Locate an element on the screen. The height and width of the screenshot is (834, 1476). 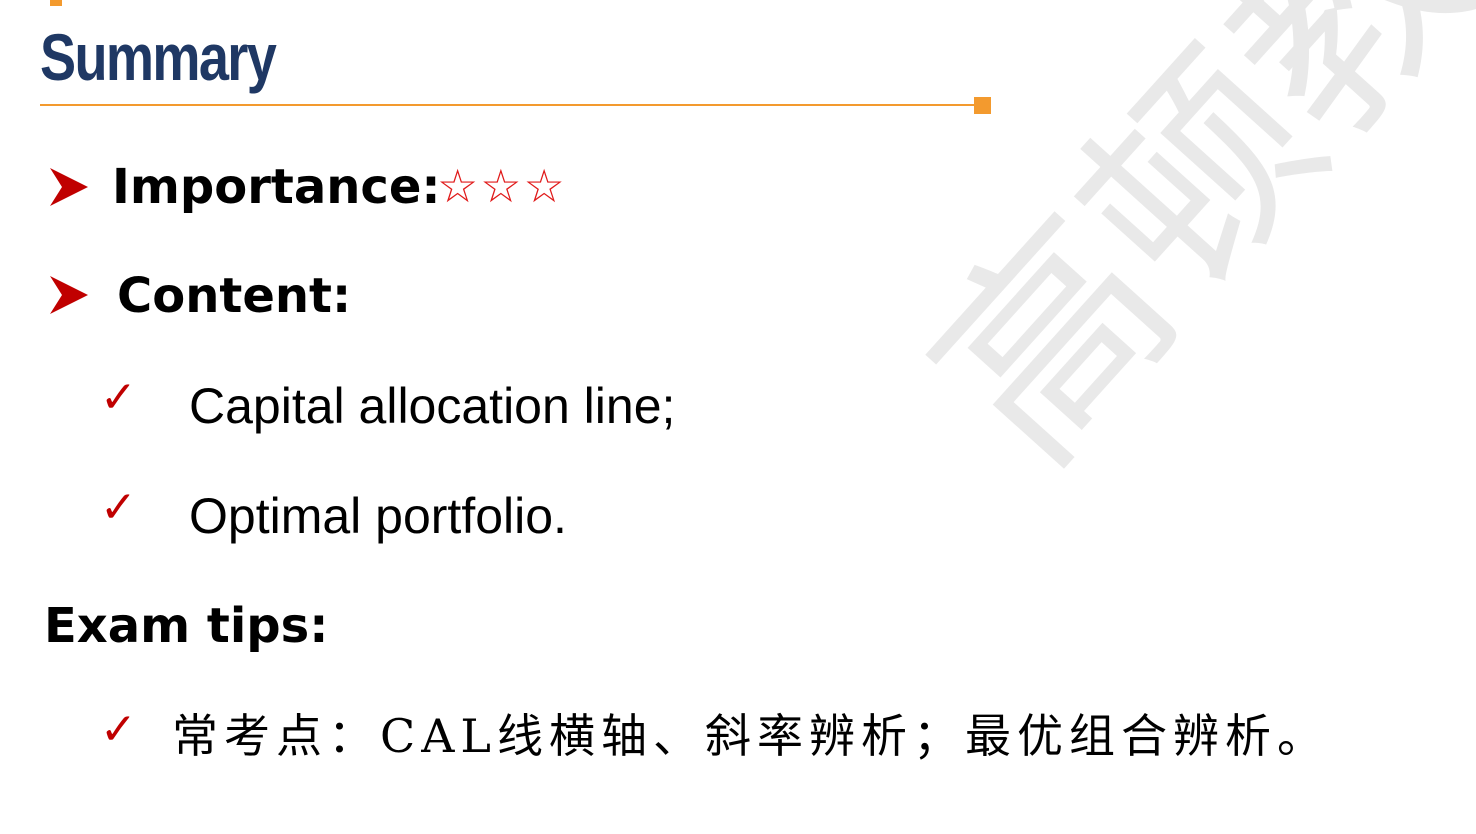
content-item: Optimal portfolio. is located at coordinates (378, 516).